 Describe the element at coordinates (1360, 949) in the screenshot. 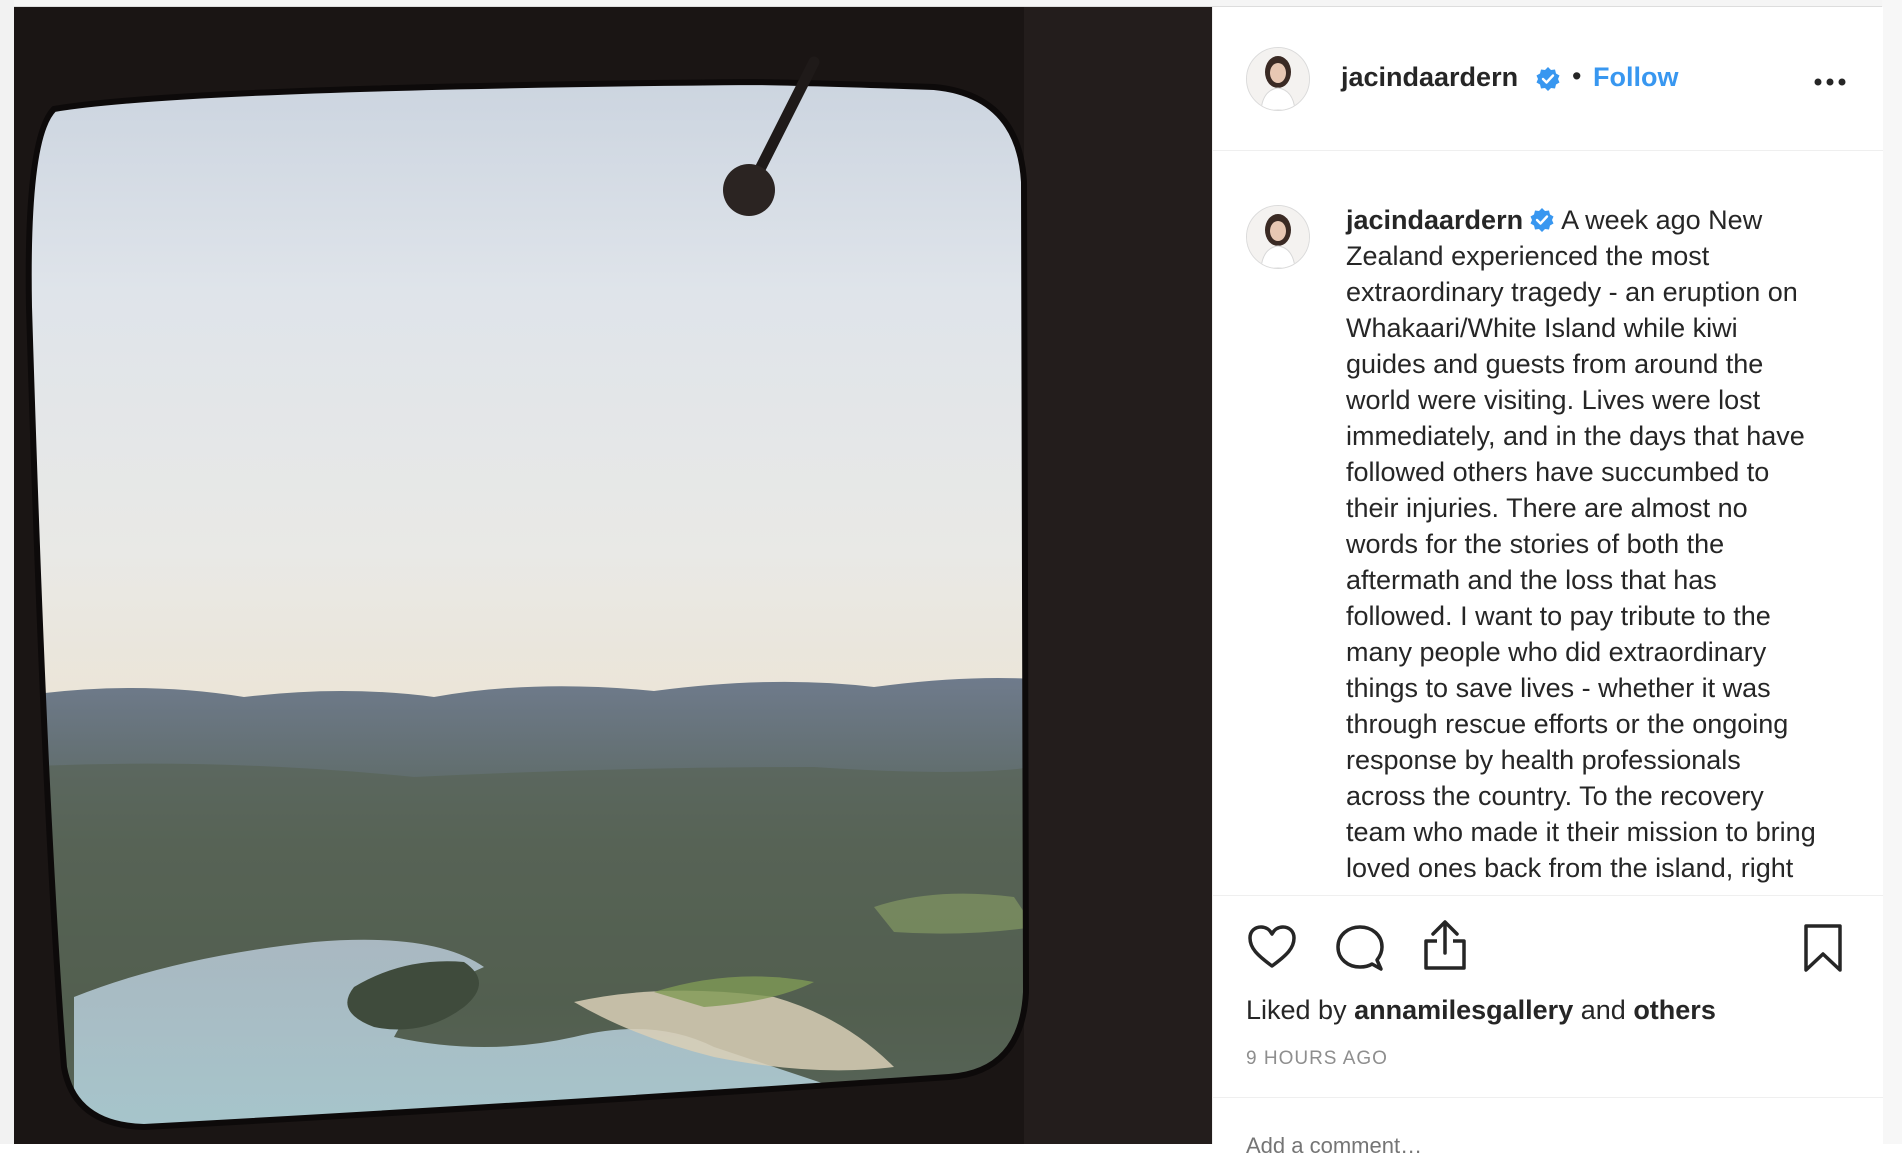

I see `comment-icon` at that location.